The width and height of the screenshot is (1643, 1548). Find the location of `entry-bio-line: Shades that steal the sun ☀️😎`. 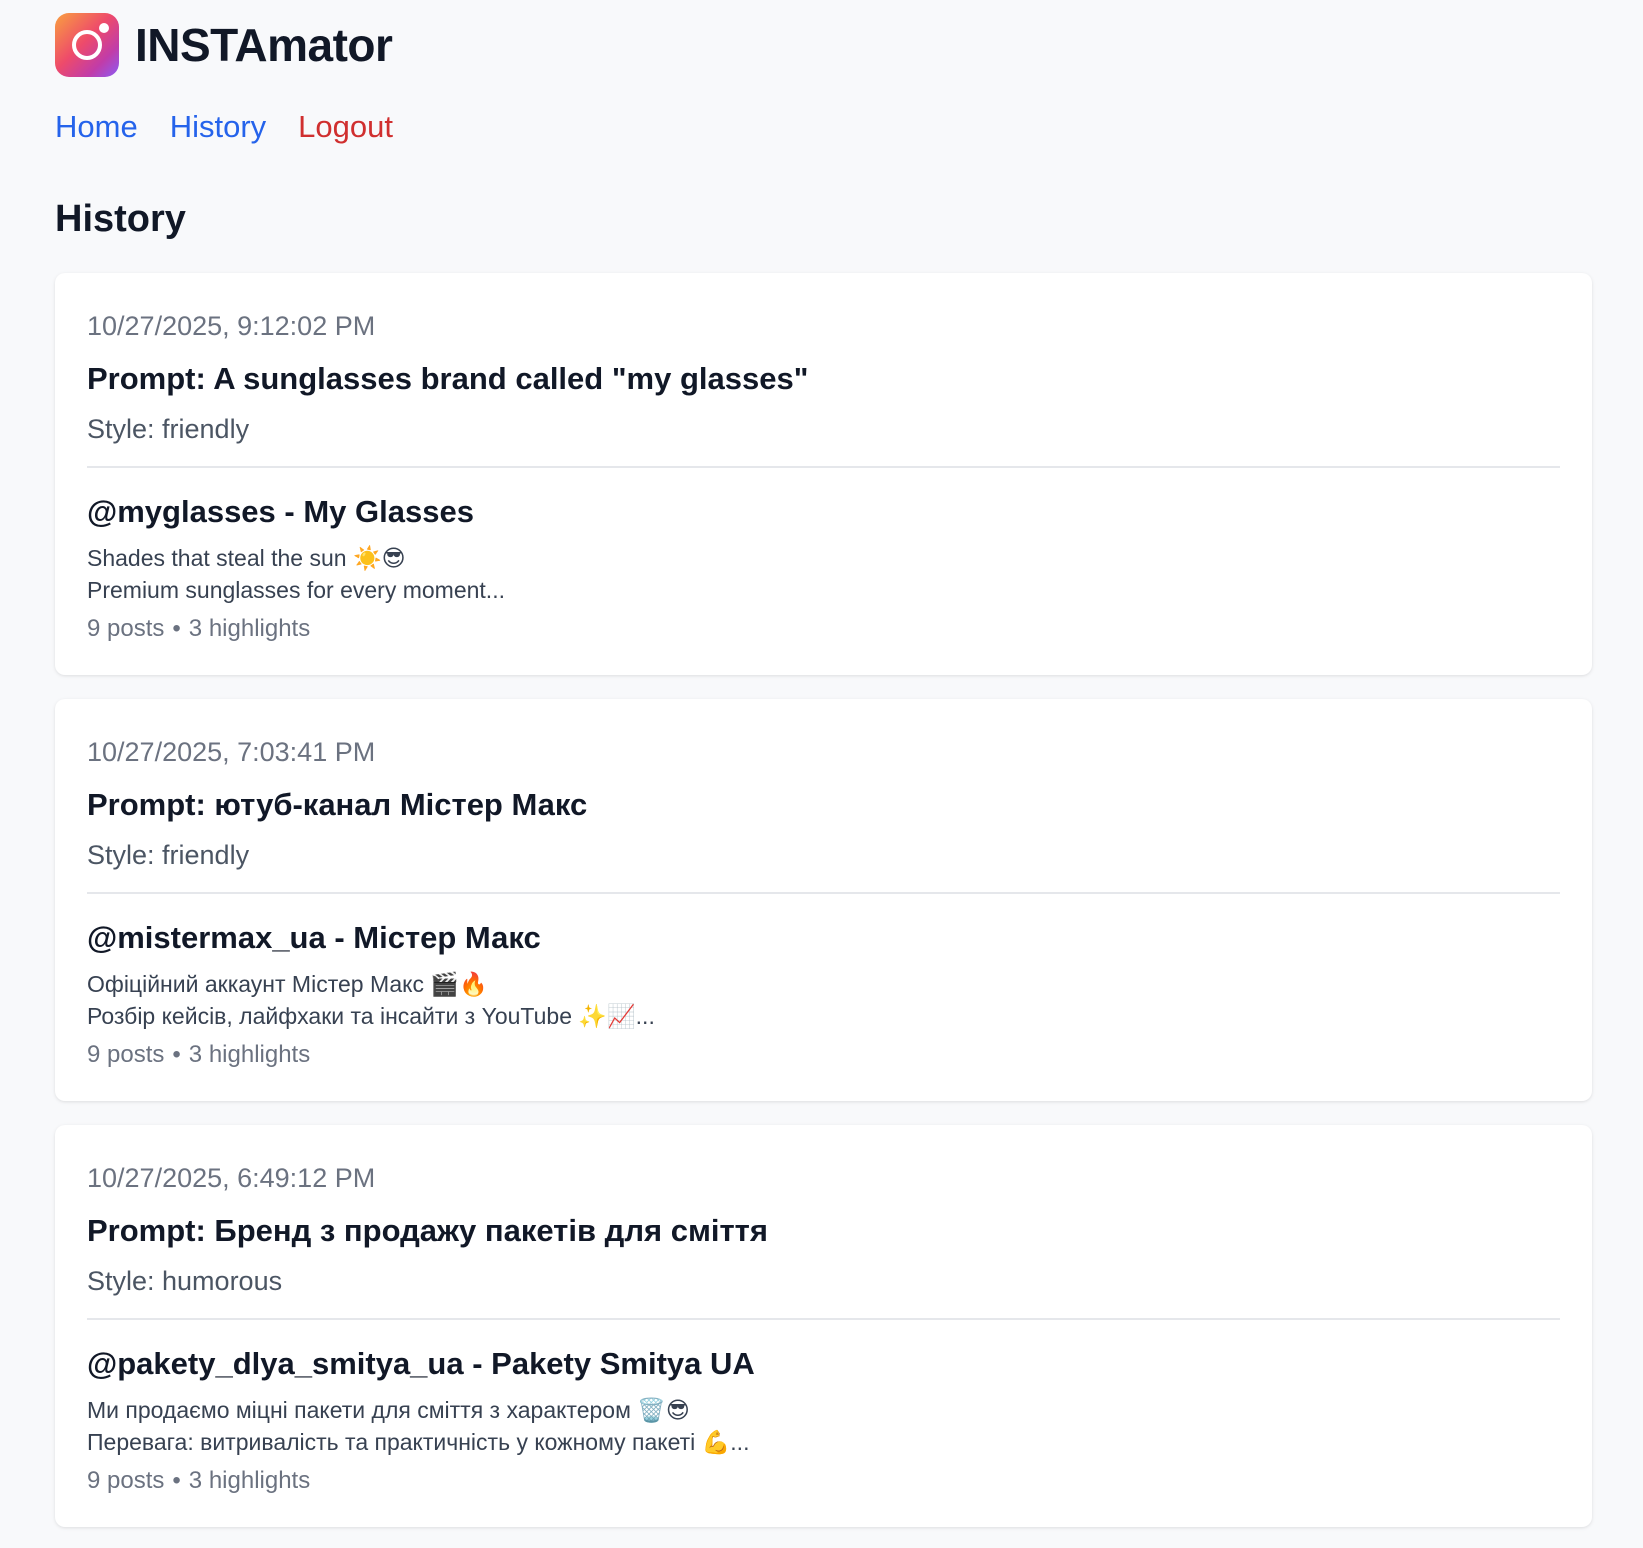

entry-bio-line: Shades that steal the sun ☀️😎 is located at coordinates (246, 558).